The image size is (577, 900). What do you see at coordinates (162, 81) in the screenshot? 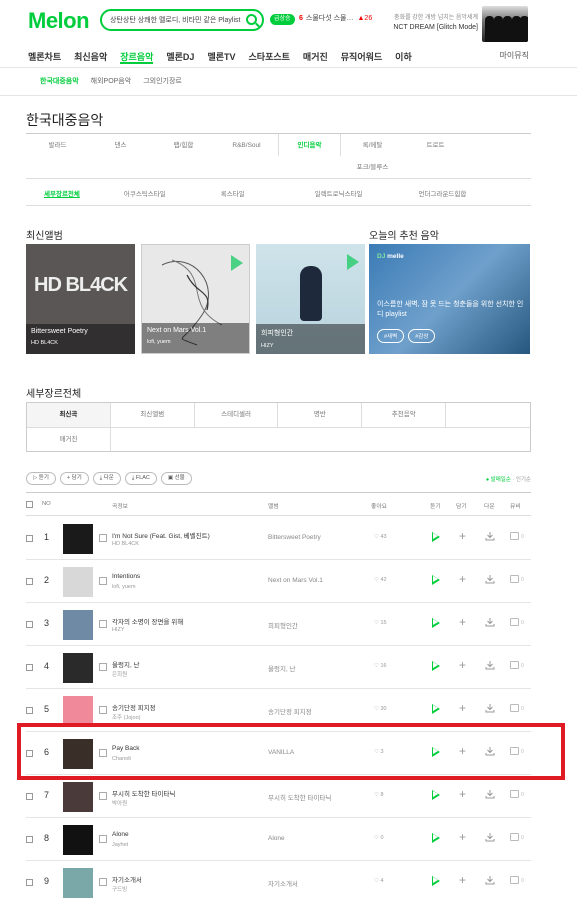
I see `subnav-others: 그외인기장르` at bounding box center [162, 81].